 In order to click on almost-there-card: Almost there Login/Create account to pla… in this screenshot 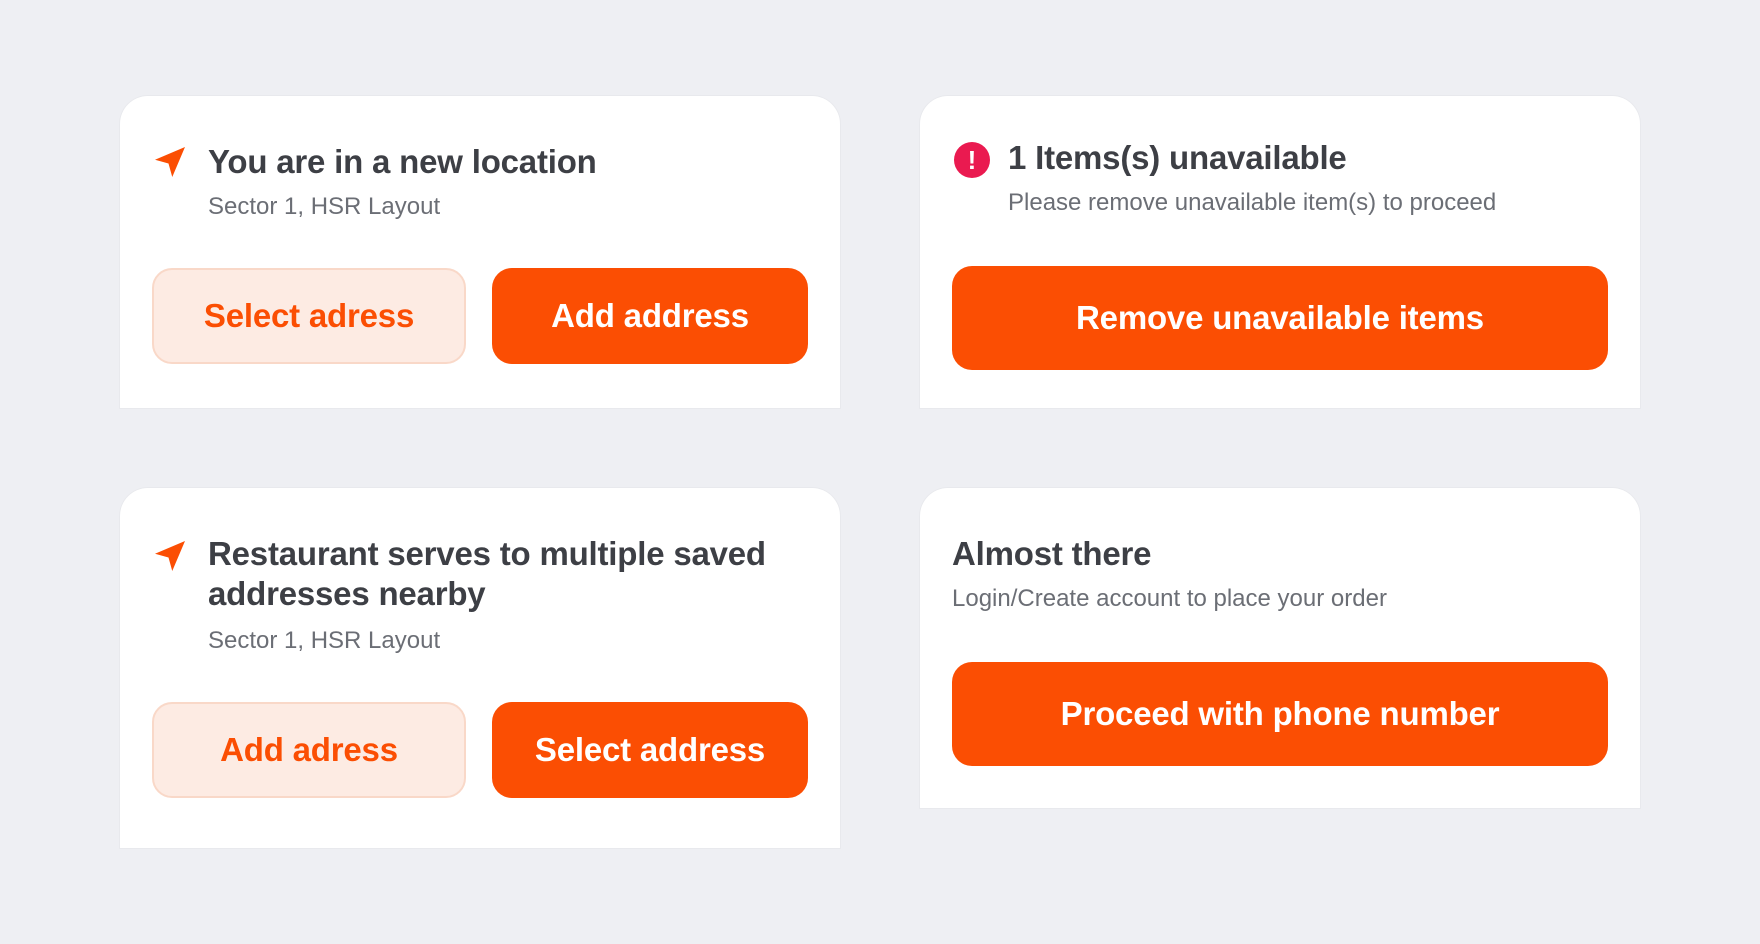, I will do `click(1280, 648)`.